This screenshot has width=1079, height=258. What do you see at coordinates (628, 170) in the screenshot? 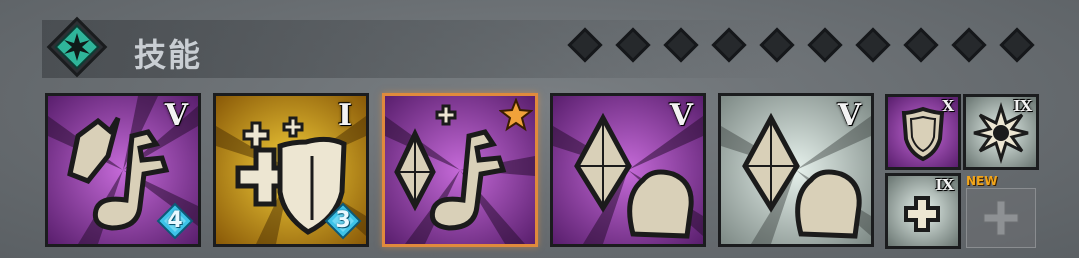
I see `skill-crystal-flex: V` at bounding box center [628, 170].